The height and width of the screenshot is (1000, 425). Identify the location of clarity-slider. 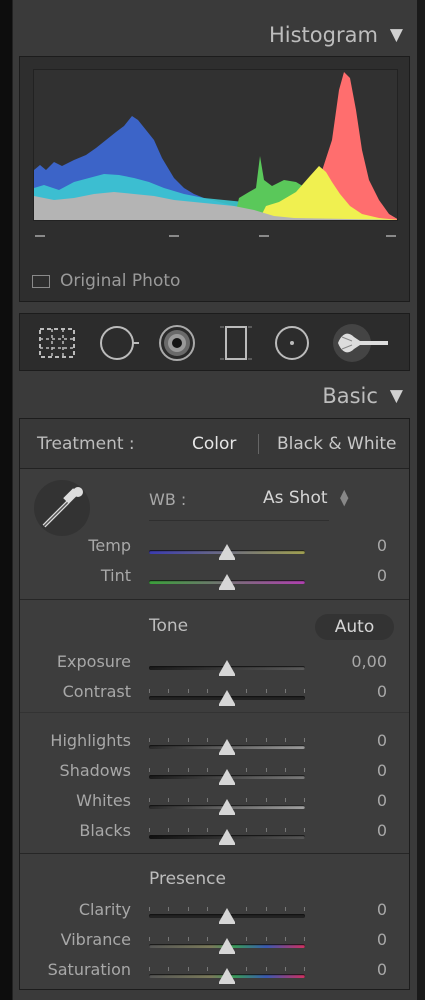
(227, 915).